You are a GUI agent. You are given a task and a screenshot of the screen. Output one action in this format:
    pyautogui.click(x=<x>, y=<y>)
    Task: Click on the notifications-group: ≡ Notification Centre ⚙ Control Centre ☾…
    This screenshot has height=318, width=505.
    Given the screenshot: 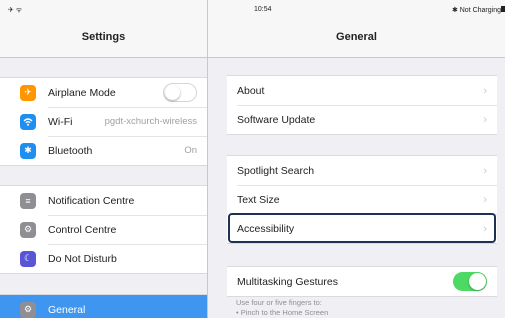 What is the action you would take?
    pyautogui.click(x=103, y=229)
    